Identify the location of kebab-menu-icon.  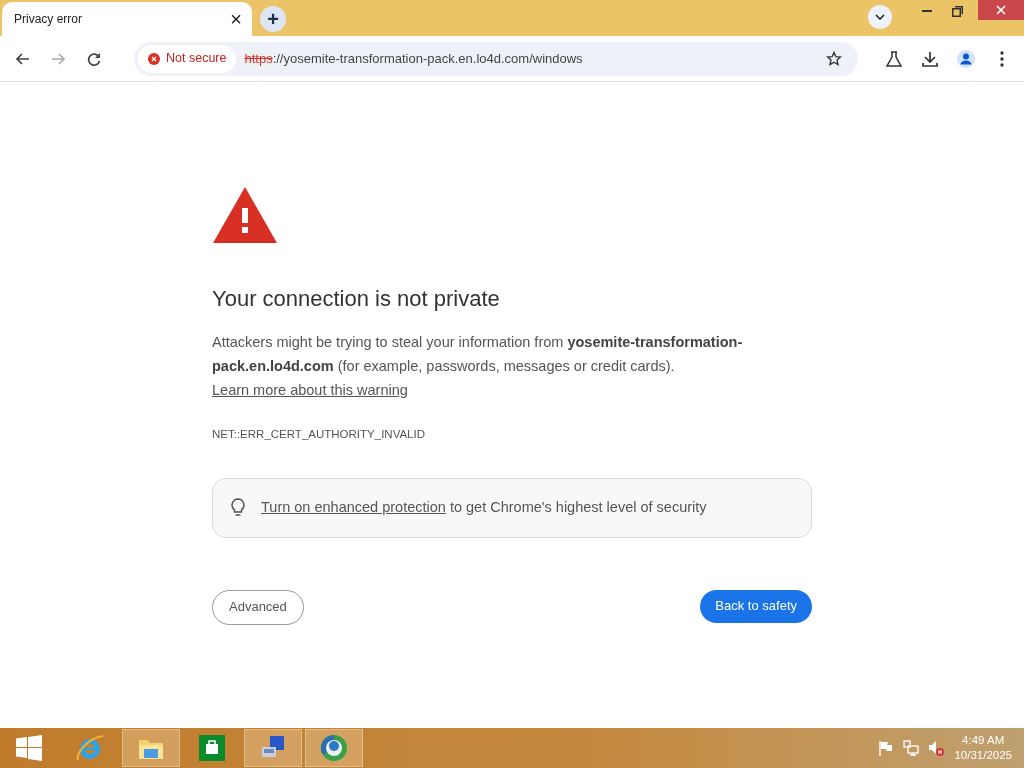
(1002, 58).